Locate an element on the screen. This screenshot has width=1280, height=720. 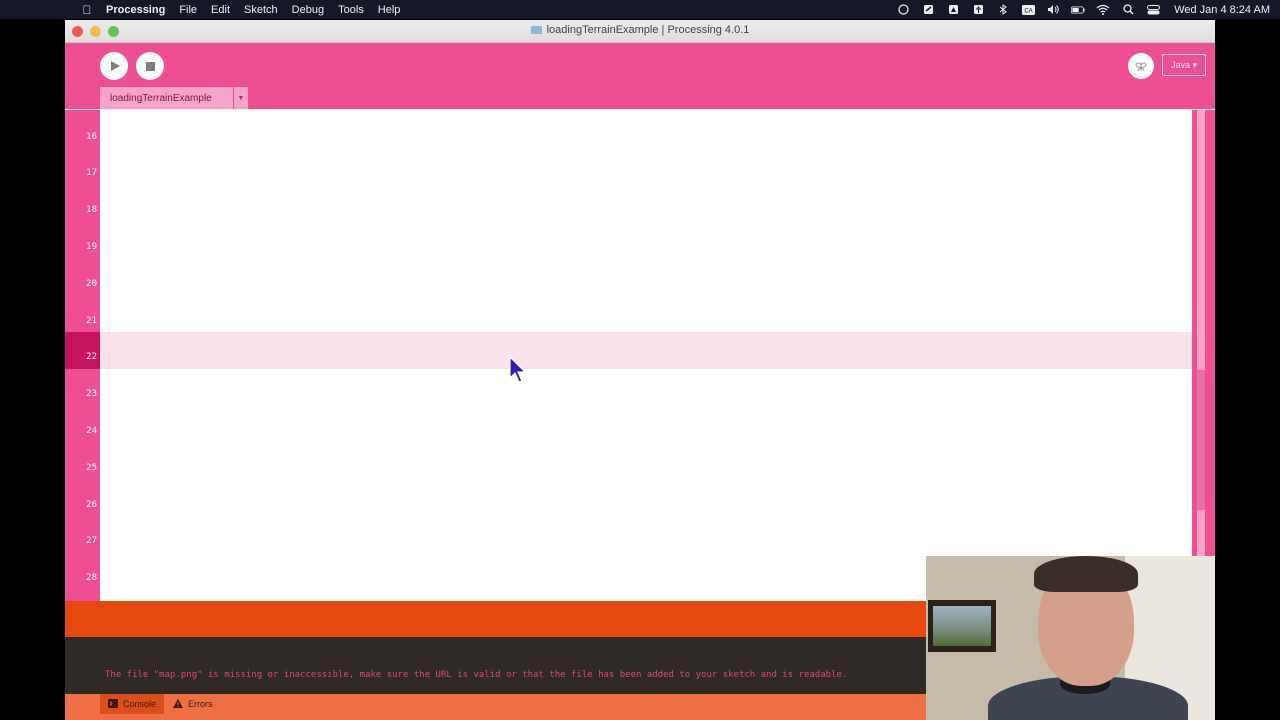
window-titlebar: loadingTerrainExample | Processing 4.0.1 is located at coordinates (640, 31).